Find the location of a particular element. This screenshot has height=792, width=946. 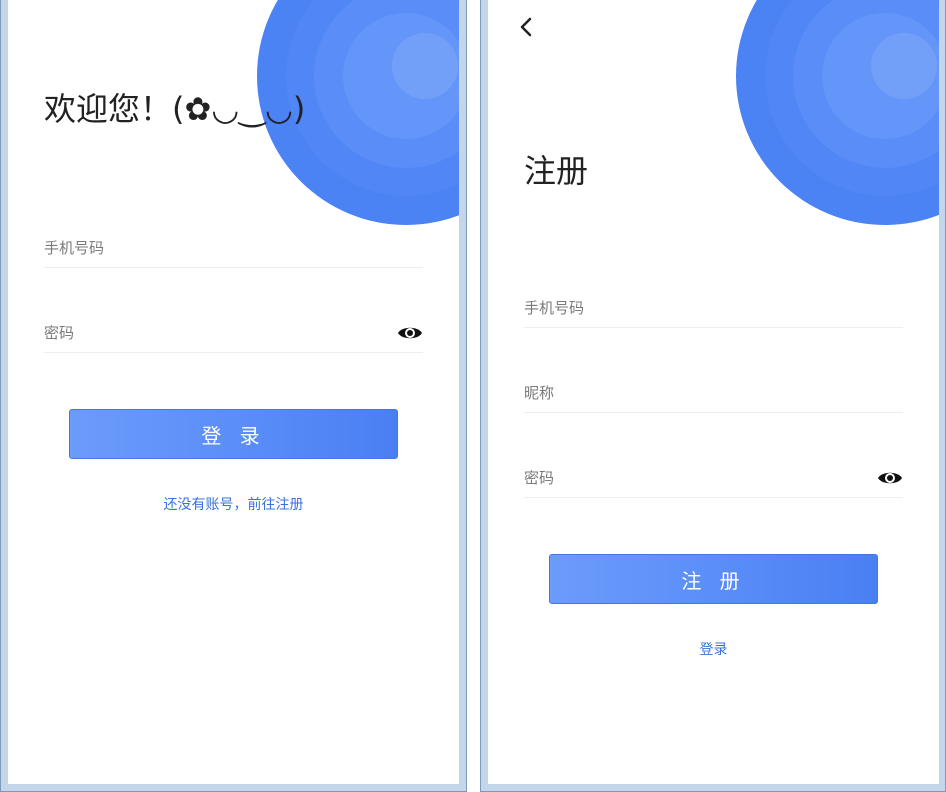

login-button: 登 录 is located at coordinates (233, 434).